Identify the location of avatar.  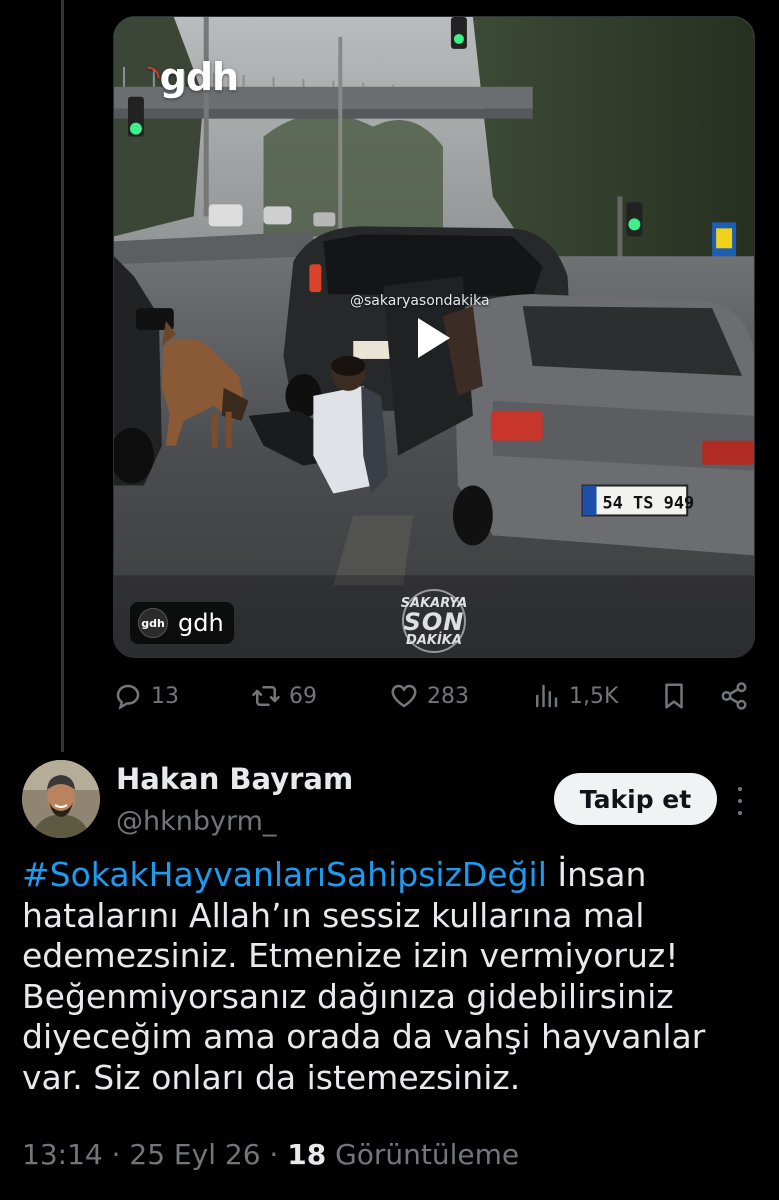
(61, 799).